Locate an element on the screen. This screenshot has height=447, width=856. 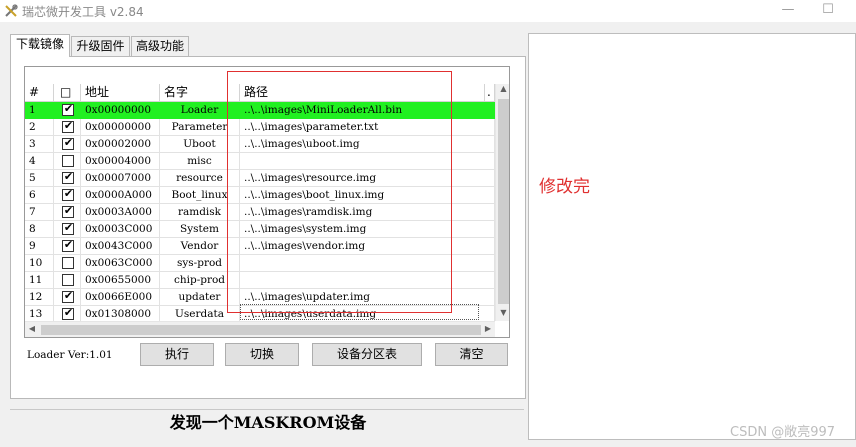
row-index: 12 is located at coordinates (39, 297).